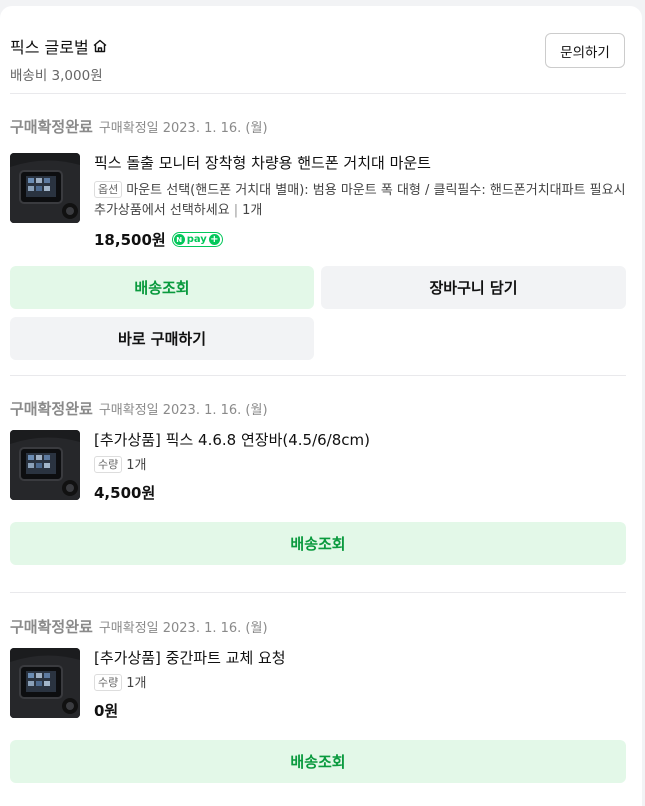  I want to click on product-name: [추가상품] 픽스 4.6.8 연장바(4.5/6/8cm), so click(360, 440).